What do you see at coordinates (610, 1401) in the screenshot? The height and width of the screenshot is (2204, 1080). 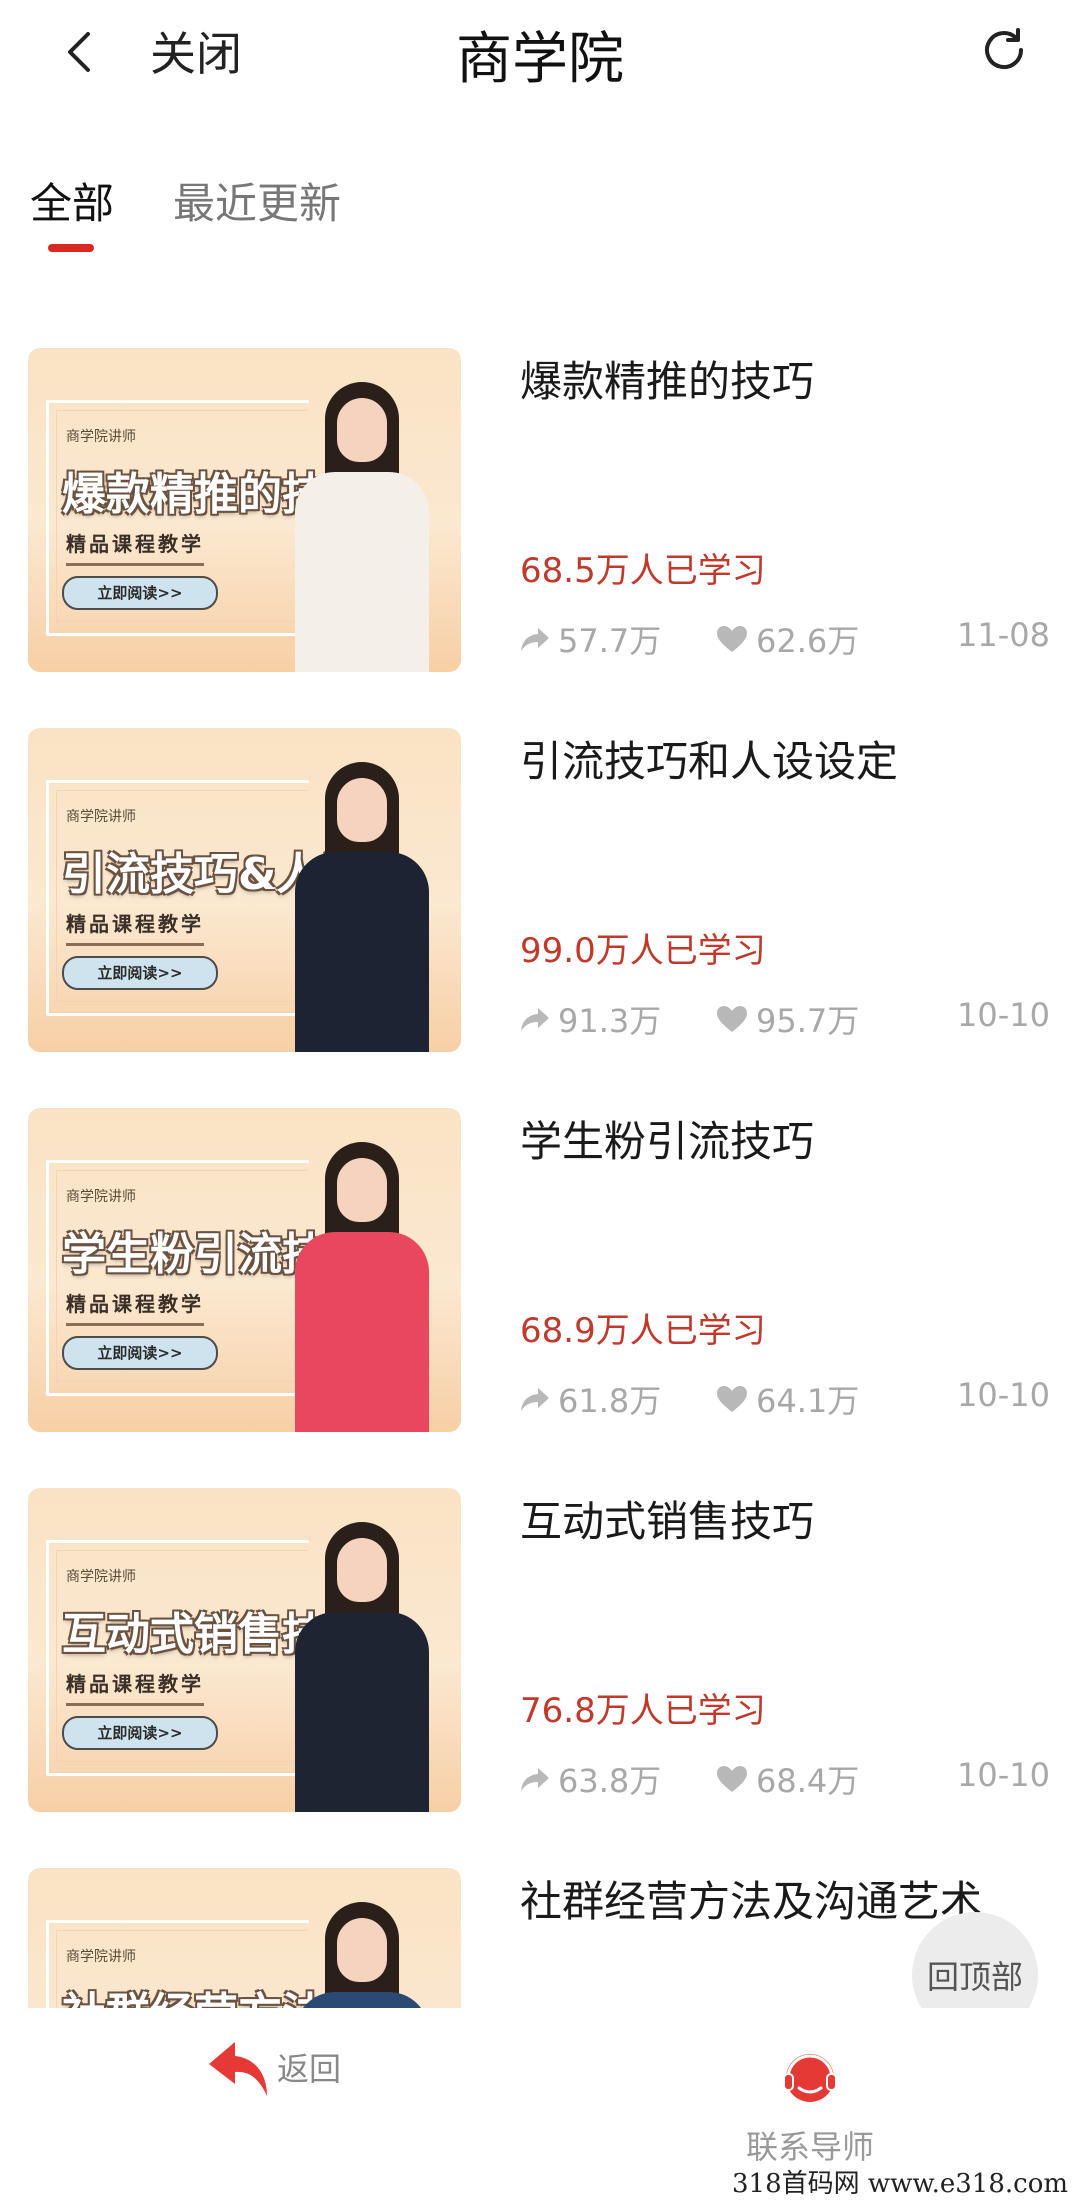 I see `share-count: 61.8万` at bounding box center [610, 1401].